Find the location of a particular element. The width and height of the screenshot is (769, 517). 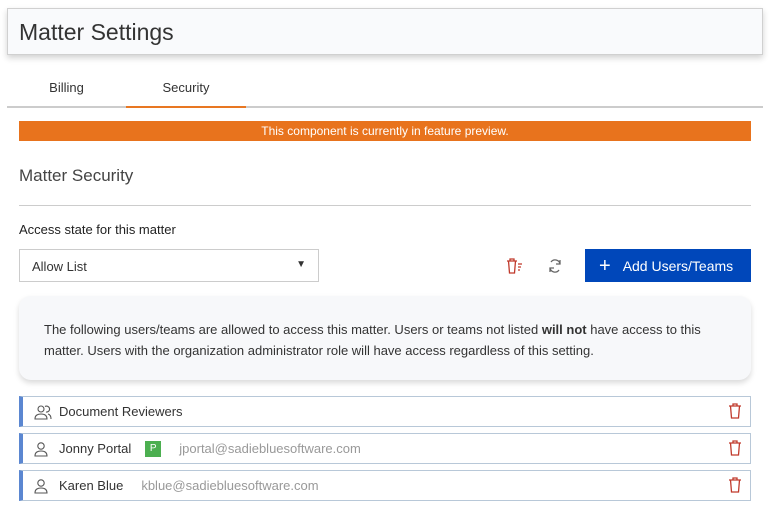

entry-name: Document Reviewers is located at coordinates (121, 411).